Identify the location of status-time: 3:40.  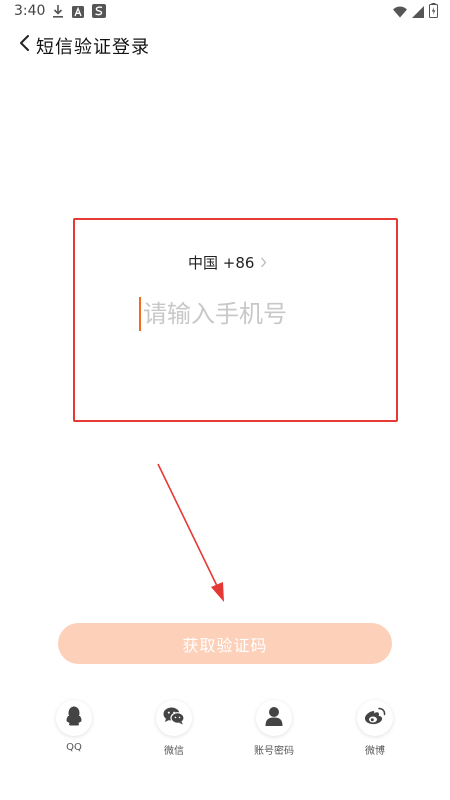
(30, 11).